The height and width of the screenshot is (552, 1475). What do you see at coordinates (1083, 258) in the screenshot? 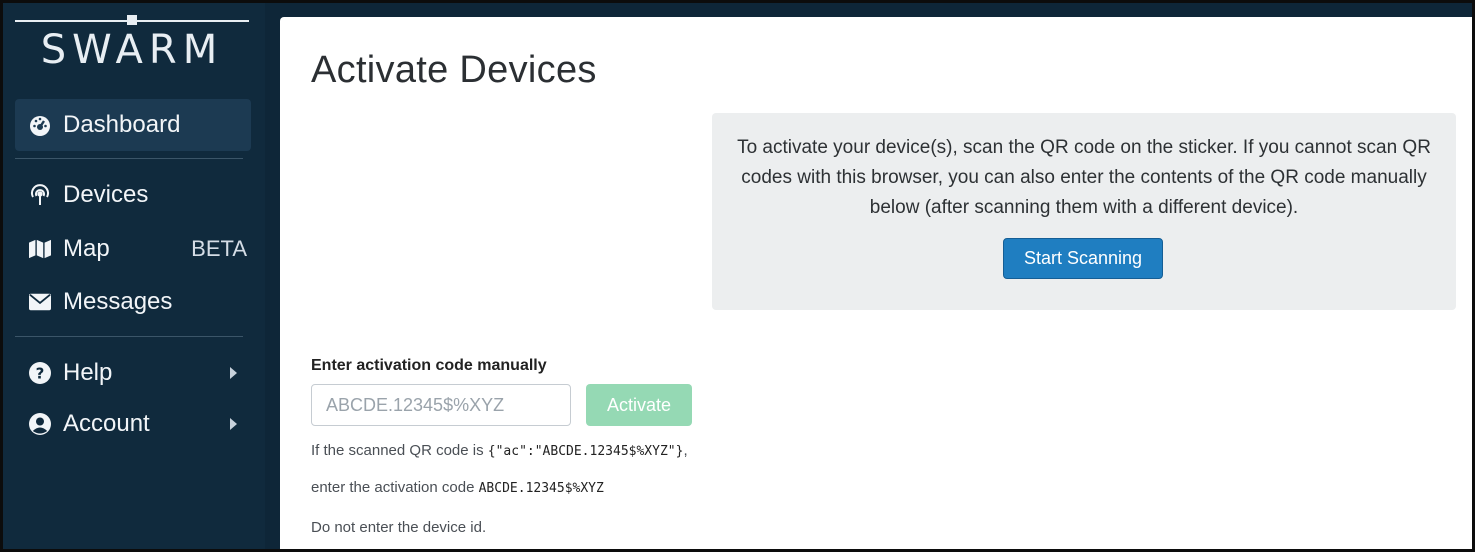
I see `start-scanning-button: Start Scanning` at bounding box center [1083, 258].